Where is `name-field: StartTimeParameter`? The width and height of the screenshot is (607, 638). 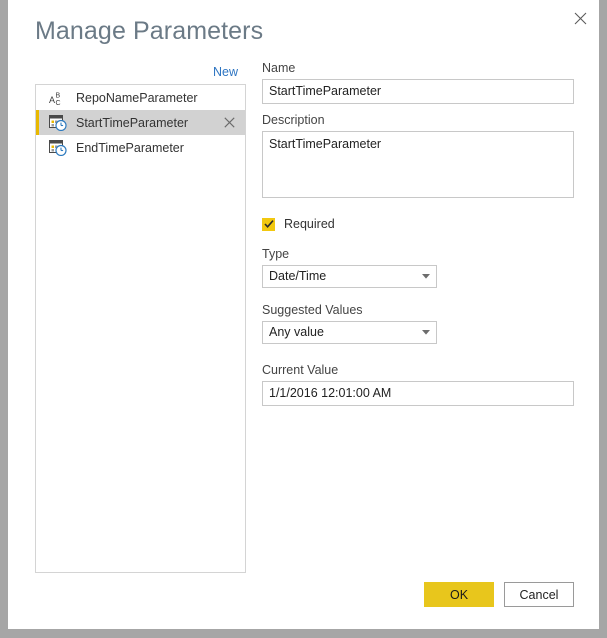
name-field: StartTimeParameter is located at coordinates (418, 91).